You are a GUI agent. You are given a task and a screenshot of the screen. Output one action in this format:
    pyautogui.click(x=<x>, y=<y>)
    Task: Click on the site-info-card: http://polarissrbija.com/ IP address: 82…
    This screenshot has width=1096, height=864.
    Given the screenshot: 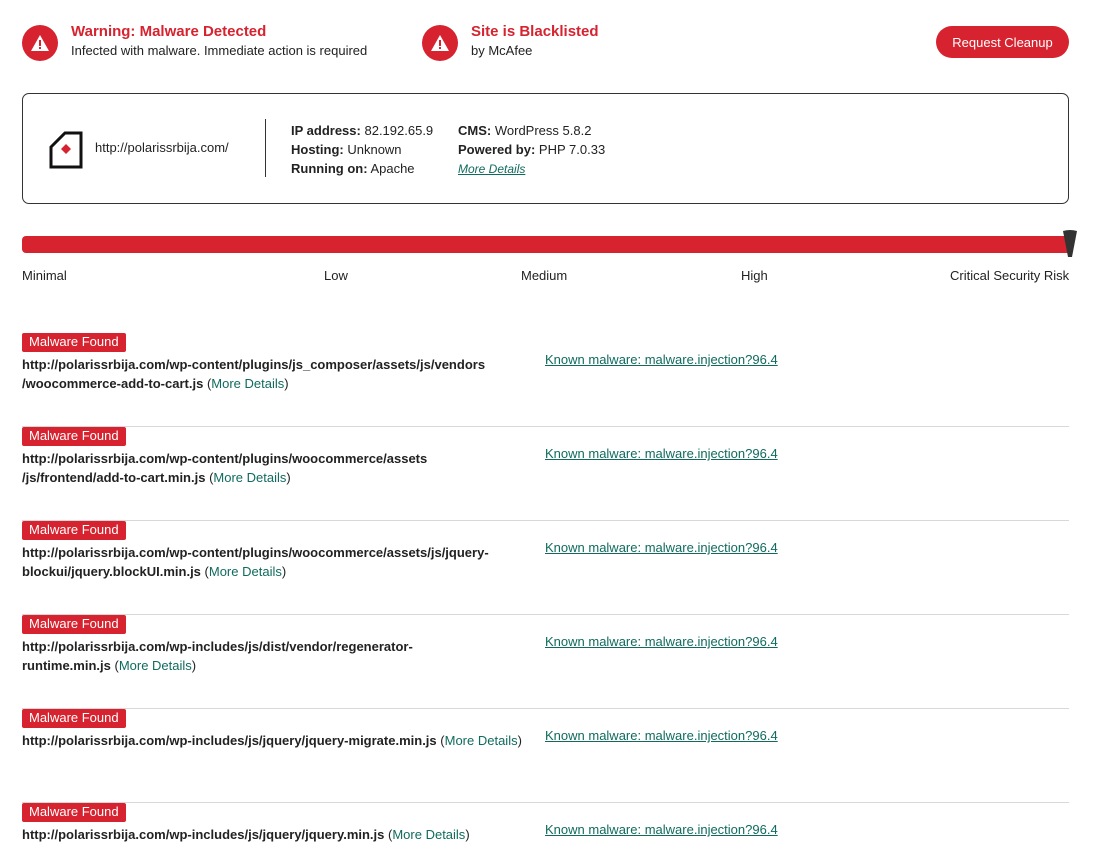 What is the action you would take?
    pyautogui.click(x=545, y=148)
    